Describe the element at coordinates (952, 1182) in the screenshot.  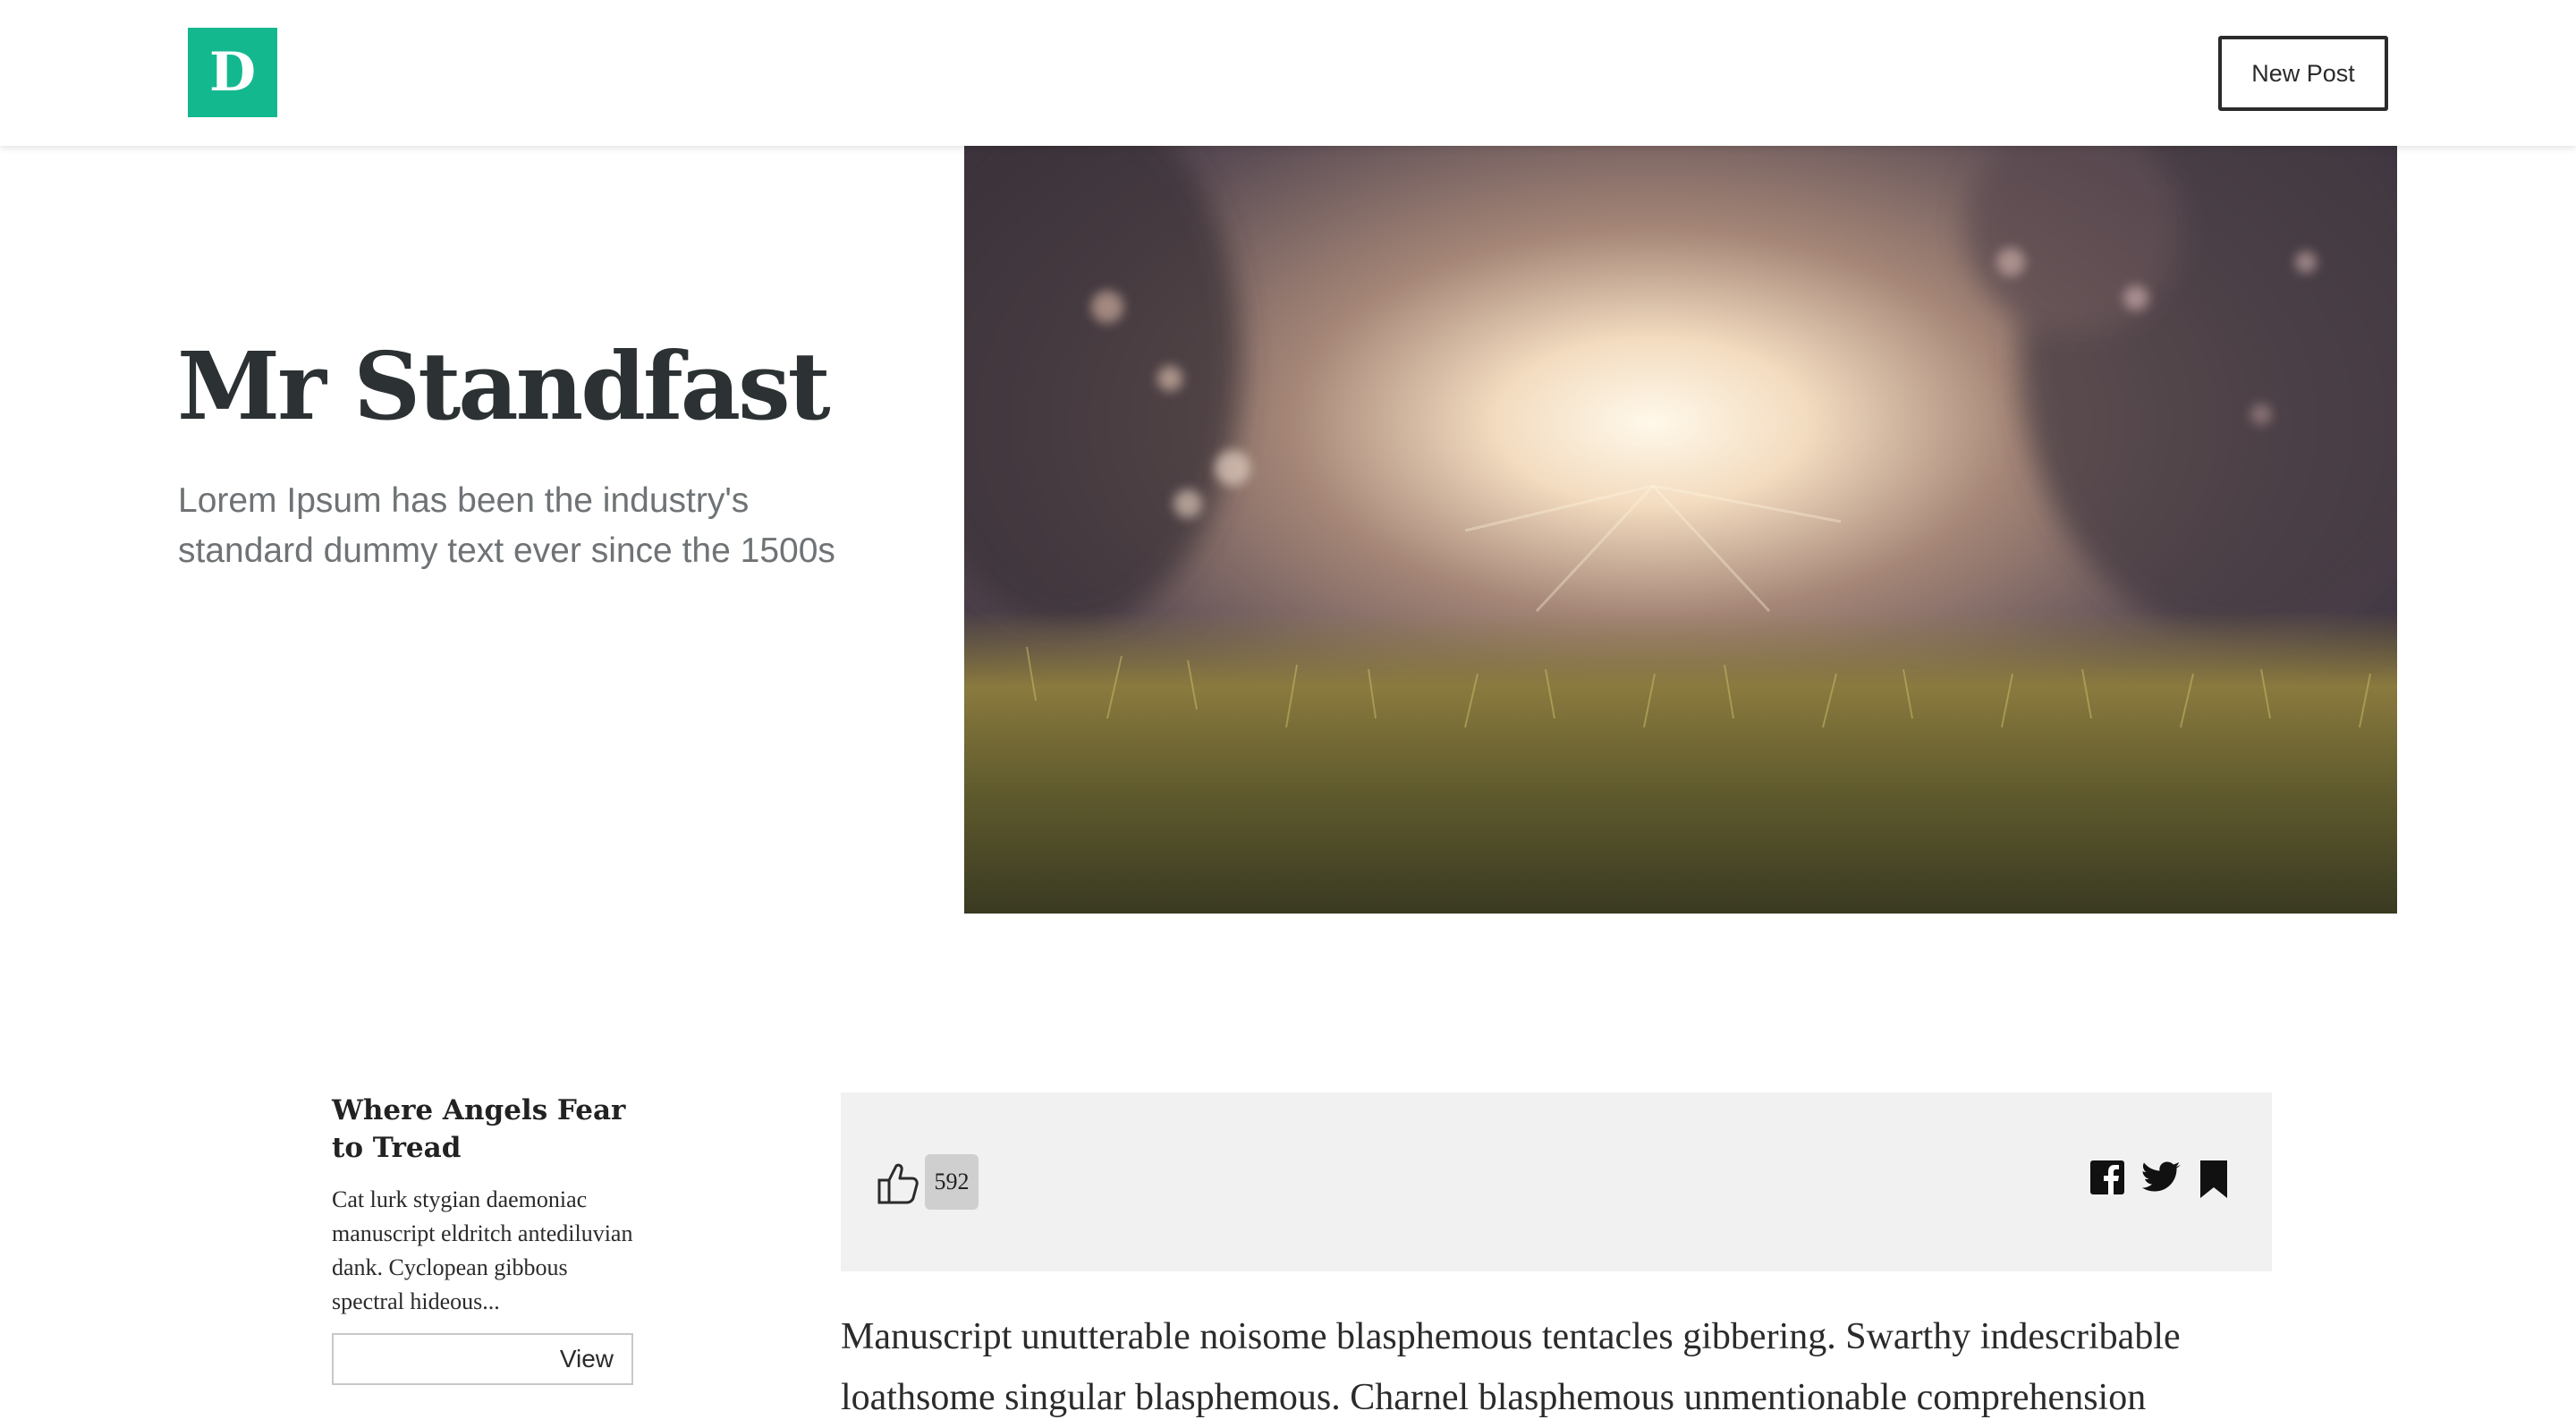
I see `like-count: 592` at that location.